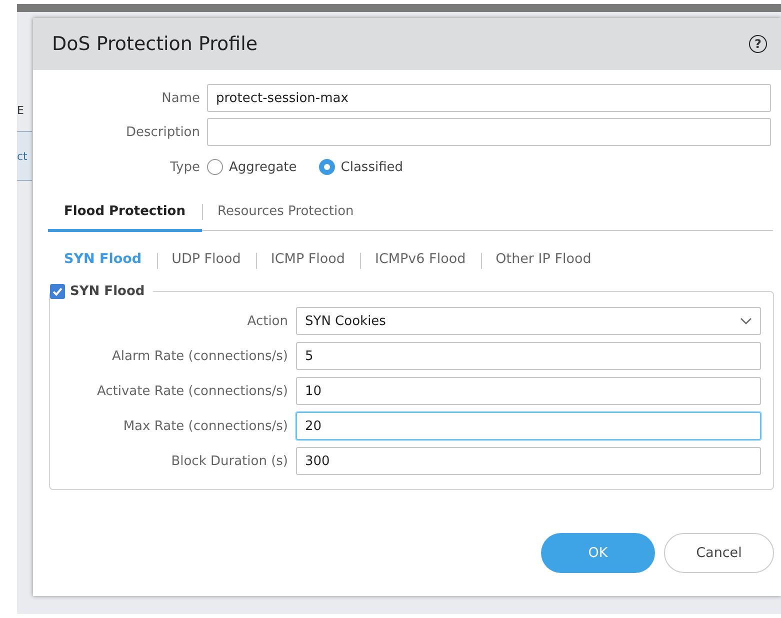  What do you see at coordinates (543, 259) in the screenshot?
I see `sub-tab: Other IP Flood` at bounding box center [543, 259].